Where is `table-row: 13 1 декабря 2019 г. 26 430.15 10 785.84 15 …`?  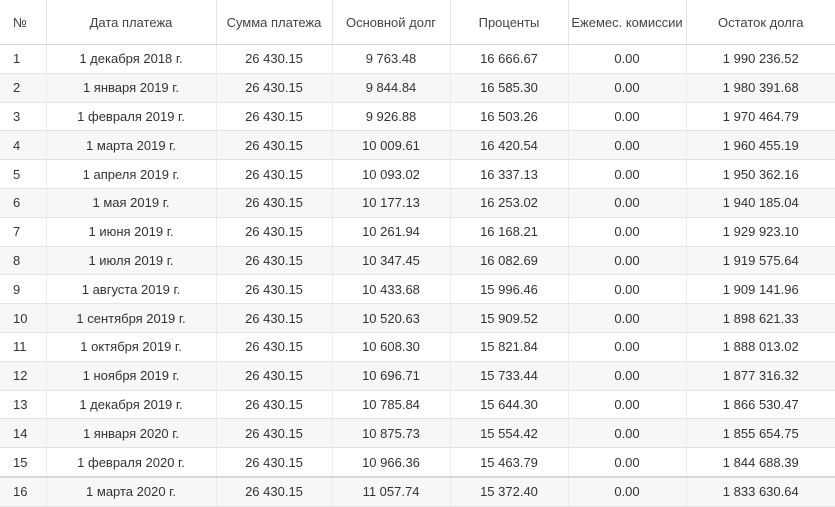
table-row: 13 1 декабря 2019 г. 26 430.15 10 785.84 15 … is located at coordinates (417, 405).